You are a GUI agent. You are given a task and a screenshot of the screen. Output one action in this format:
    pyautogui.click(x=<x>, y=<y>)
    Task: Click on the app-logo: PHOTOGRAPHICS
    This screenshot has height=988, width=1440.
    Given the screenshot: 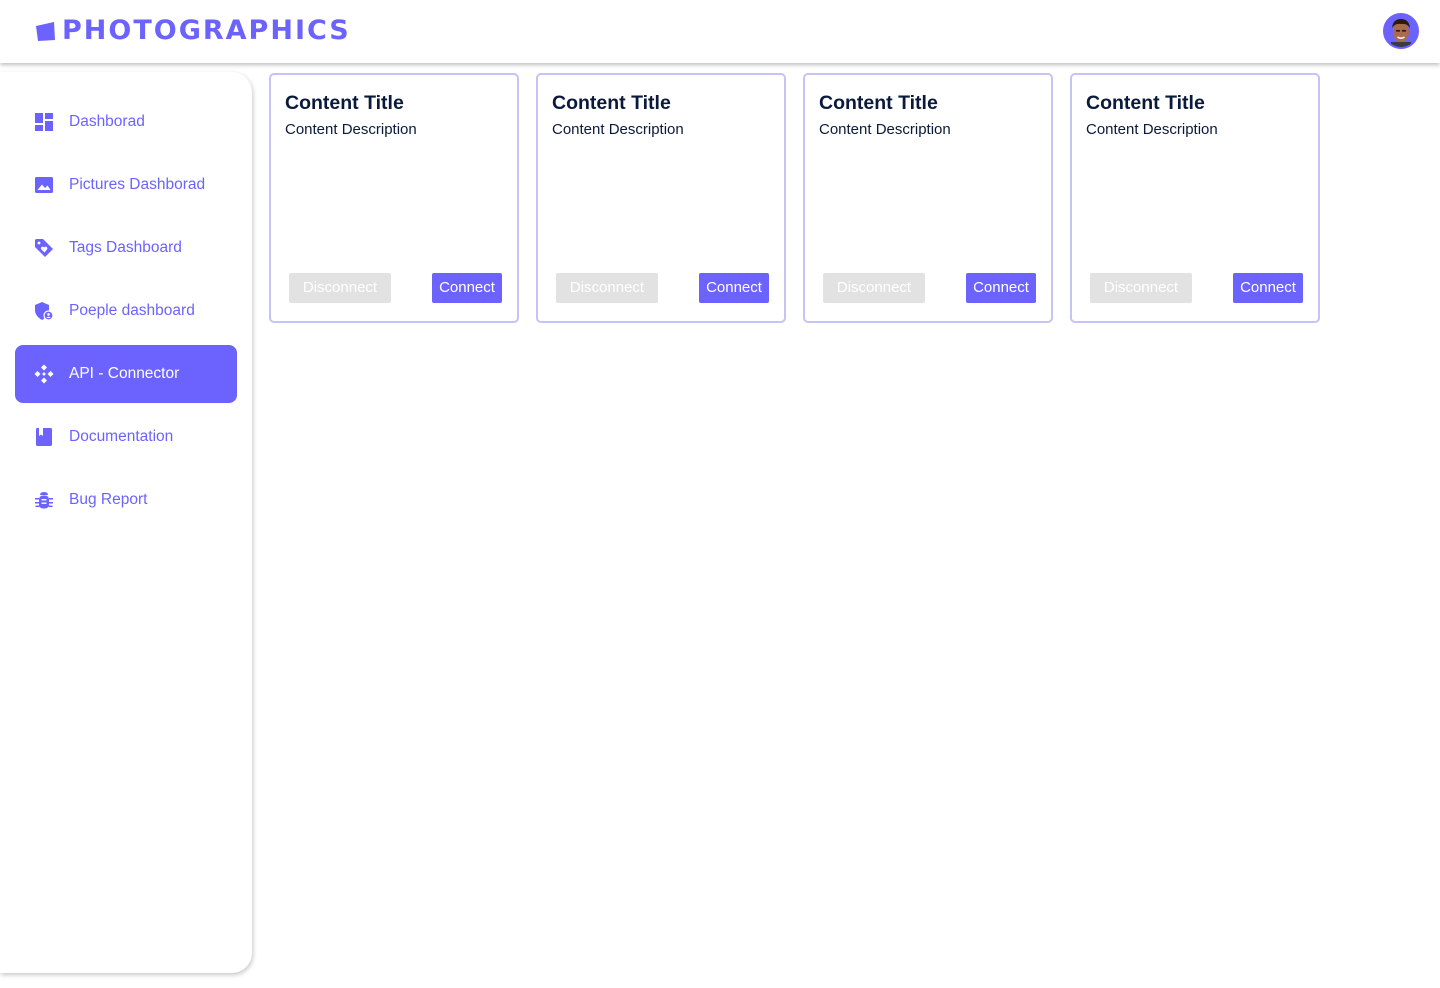 What is the action you would take?
    pyautogui.click(x=193, y=31)
    